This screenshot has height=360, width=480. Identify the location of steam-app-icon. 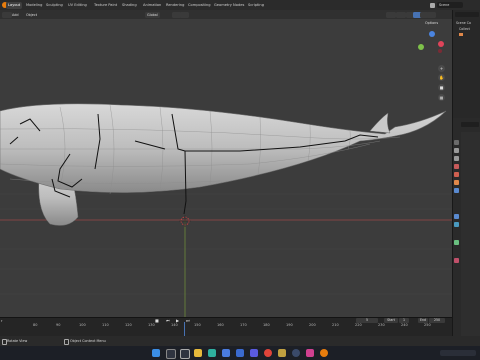
(296, 353).